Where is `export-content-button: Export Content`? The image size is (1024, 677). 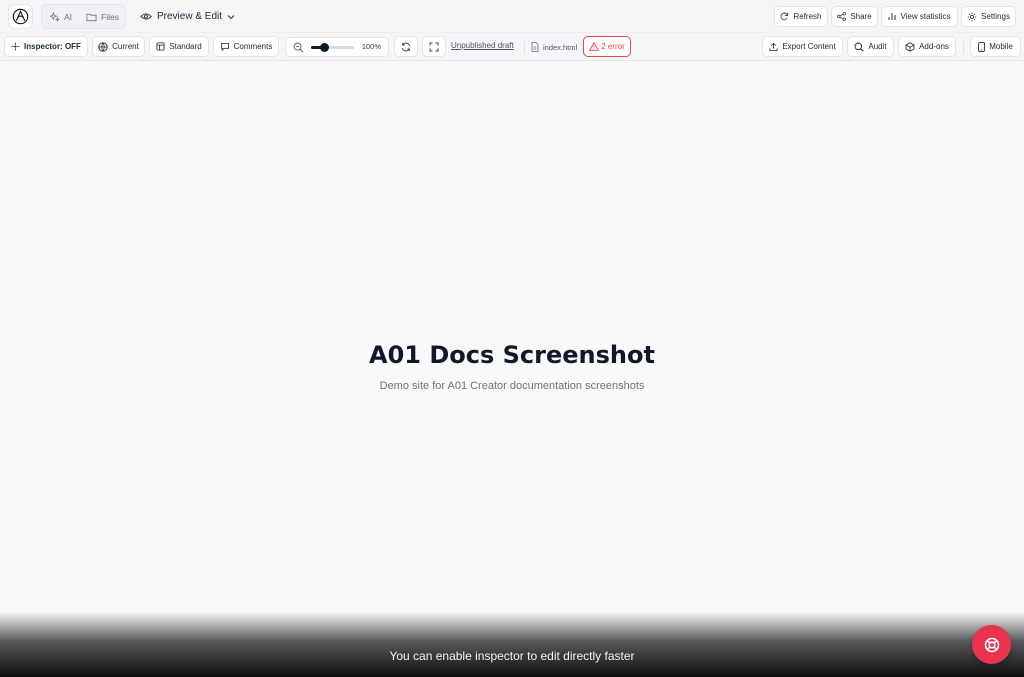 export-content-button: Export Content is located at coordinates (802, 46).